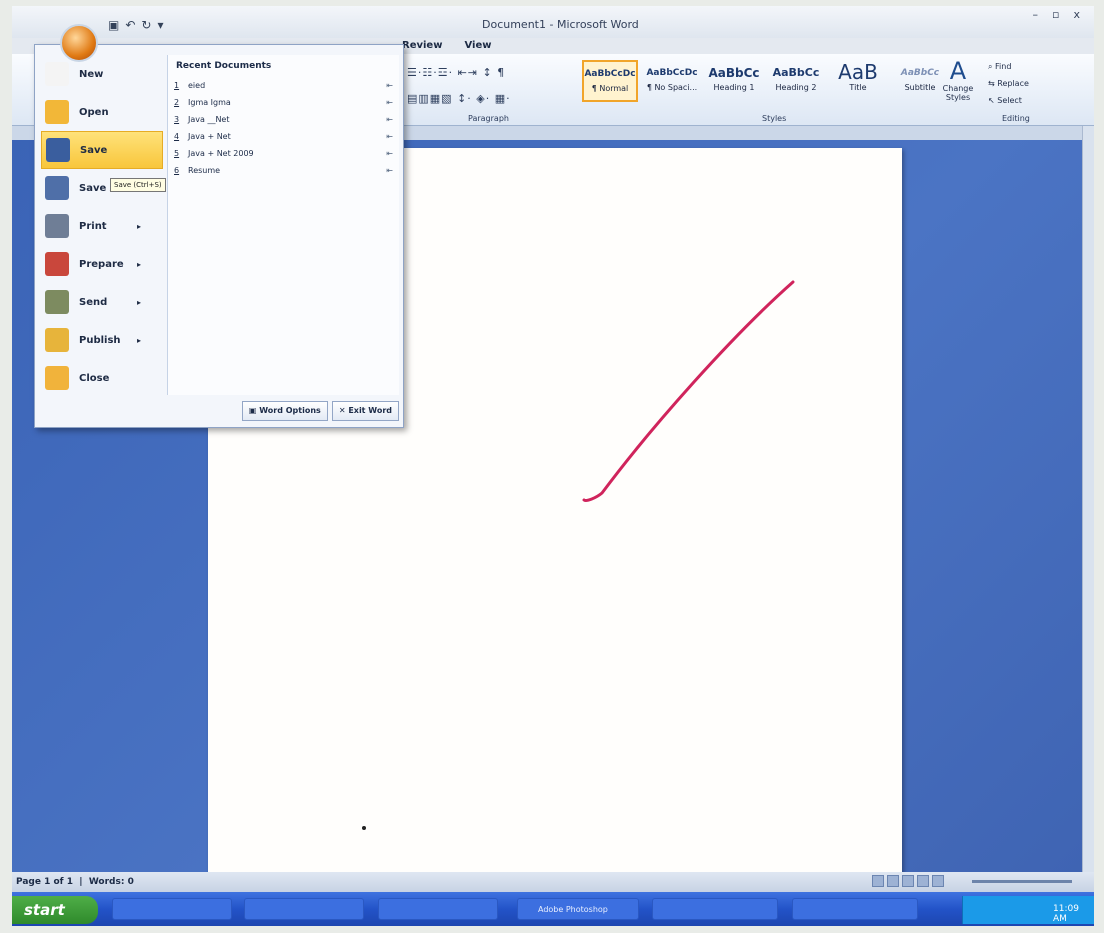 The width and height of the screenshot is (1104, 933). I want to click on menu-publish: Publish ▸, so click(102, 340).